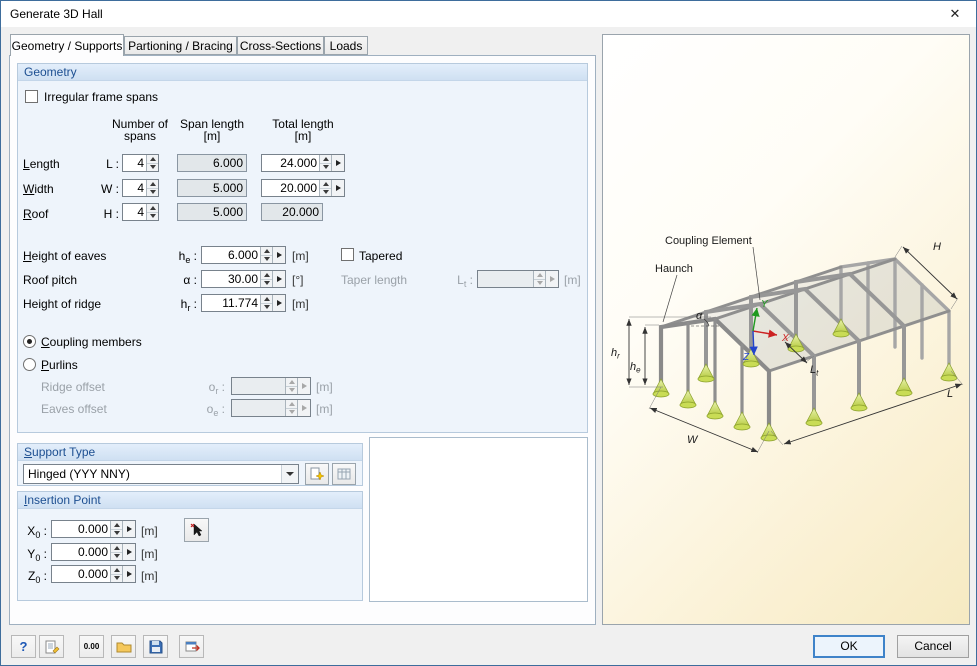 The image size is (977, 666). I want to click on chevron-down-icon, so click(289, 474).